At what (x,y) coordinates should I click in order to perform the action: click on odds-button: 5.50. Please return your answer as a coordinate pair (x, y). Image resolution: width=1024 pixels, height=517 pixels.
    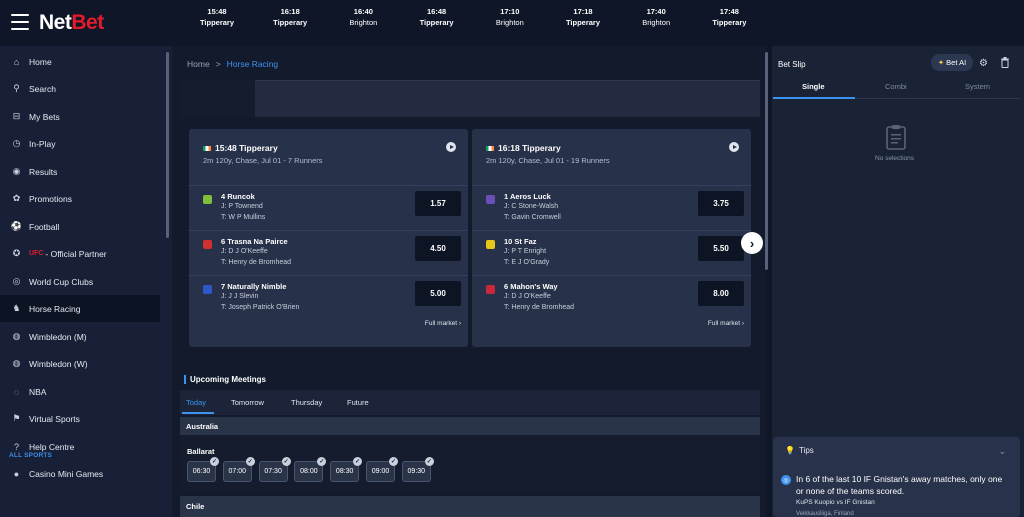
    Looking at the image, I should click on (721, 248).